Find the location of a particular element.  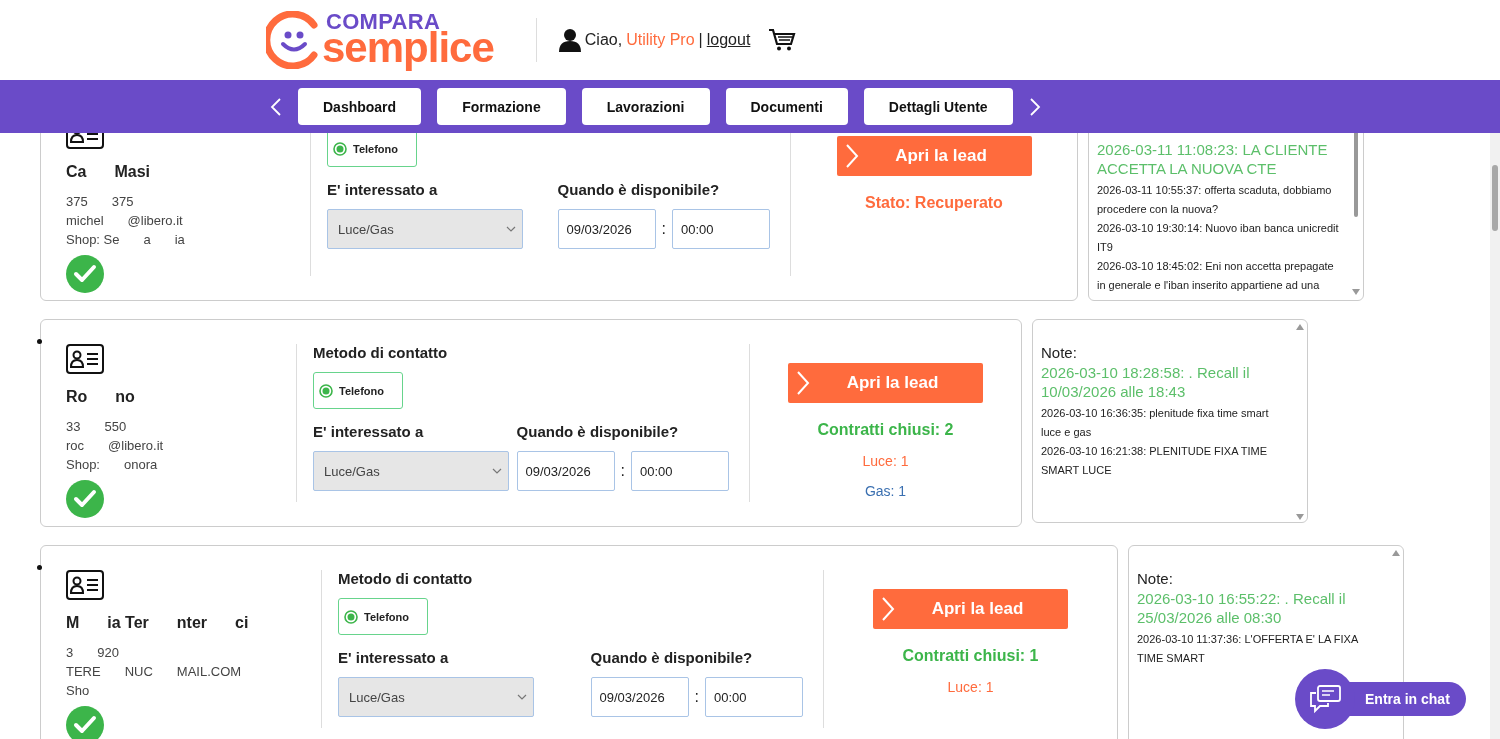

nav-tab: Dashboard is located at coordinates (360, 106).